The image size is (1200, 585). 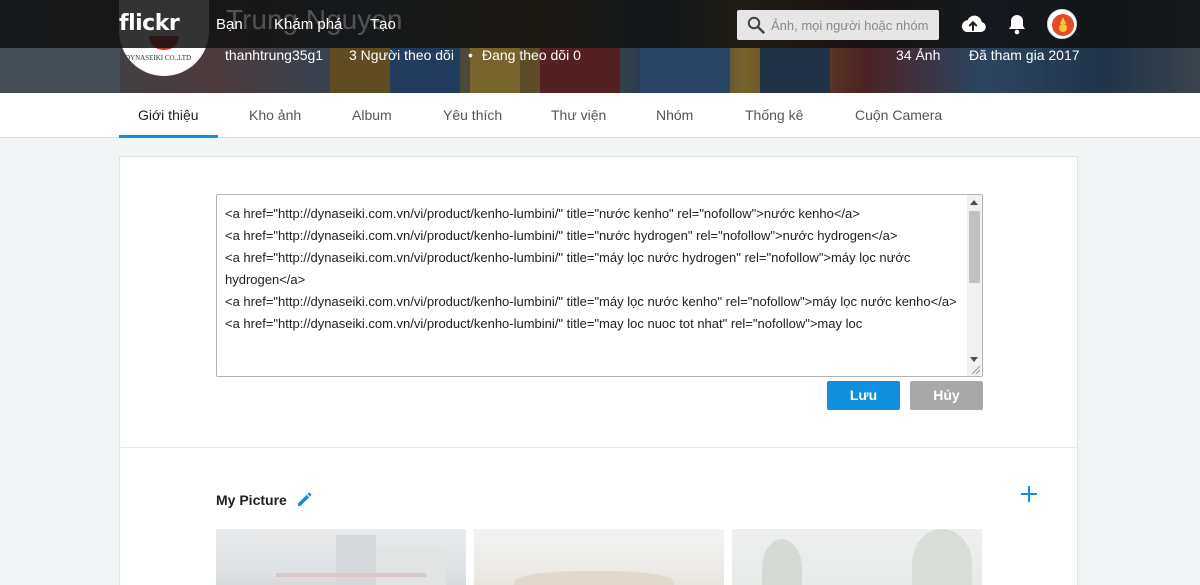 I want to click on save-button: Lưu, so click(x=863, y=395).